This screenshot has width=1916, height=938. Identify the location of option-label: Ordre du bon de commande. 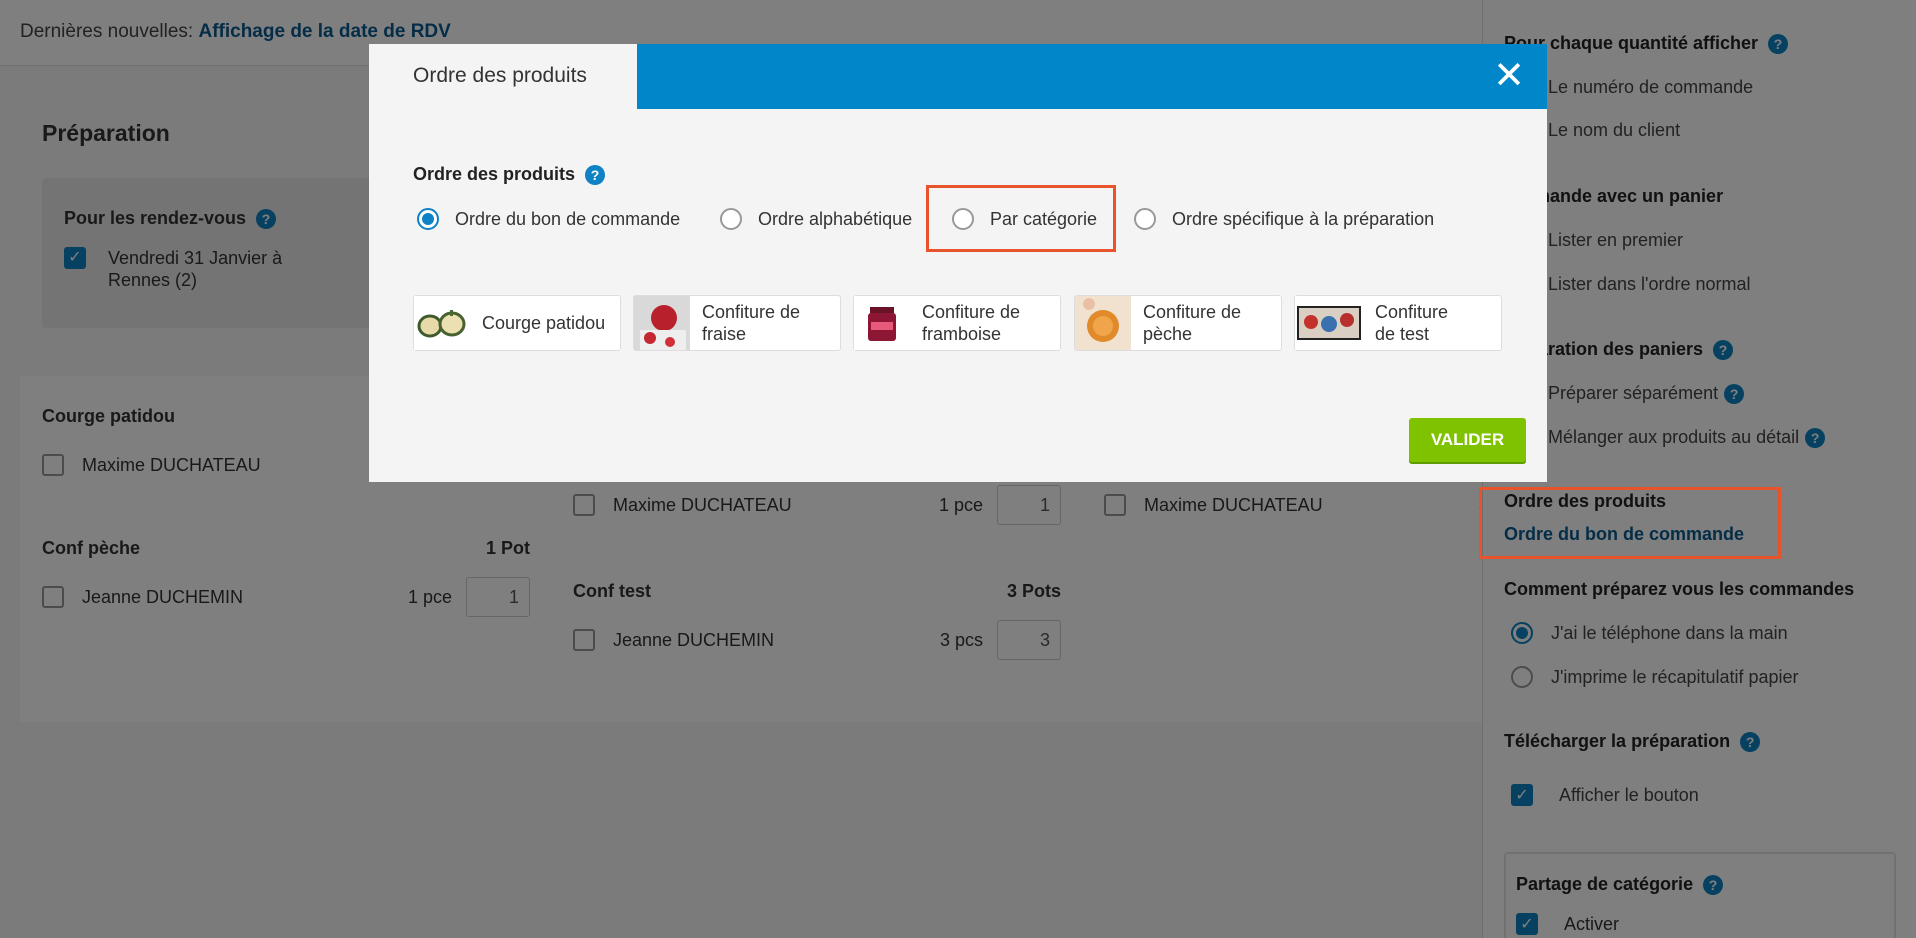
(568, 218).